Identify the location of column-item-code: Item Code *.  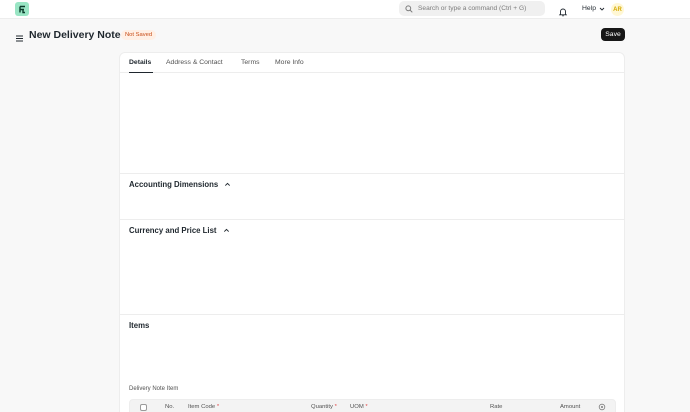
(204, 407).